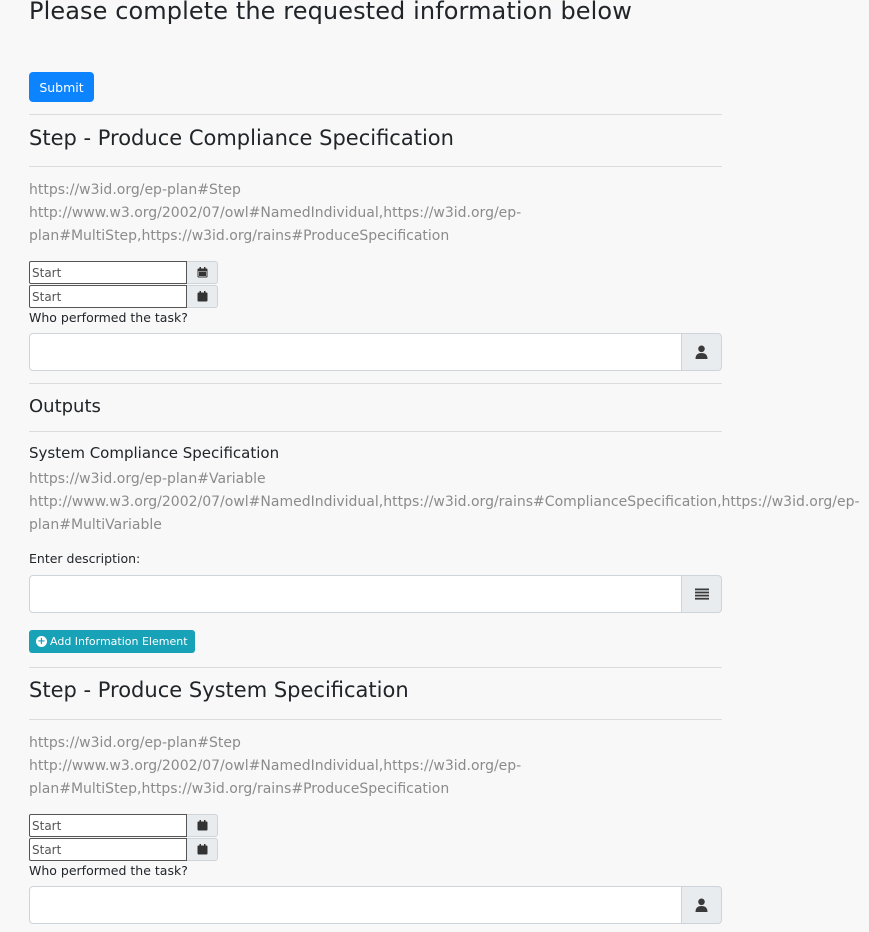  I want to click on plus-circle-icon: +, so click(41, 641).